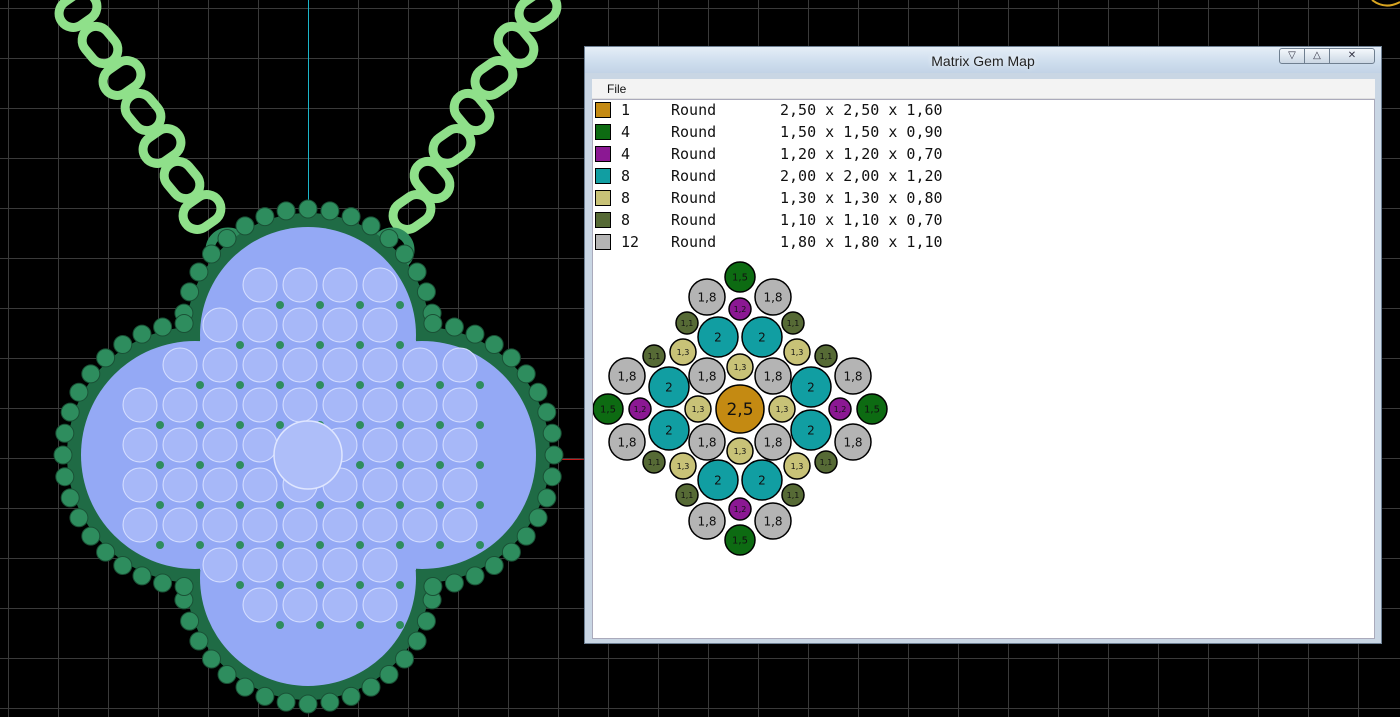 This screenshot has width=1400, height=717. I want to click on menu-file: File, so click(616, 89).